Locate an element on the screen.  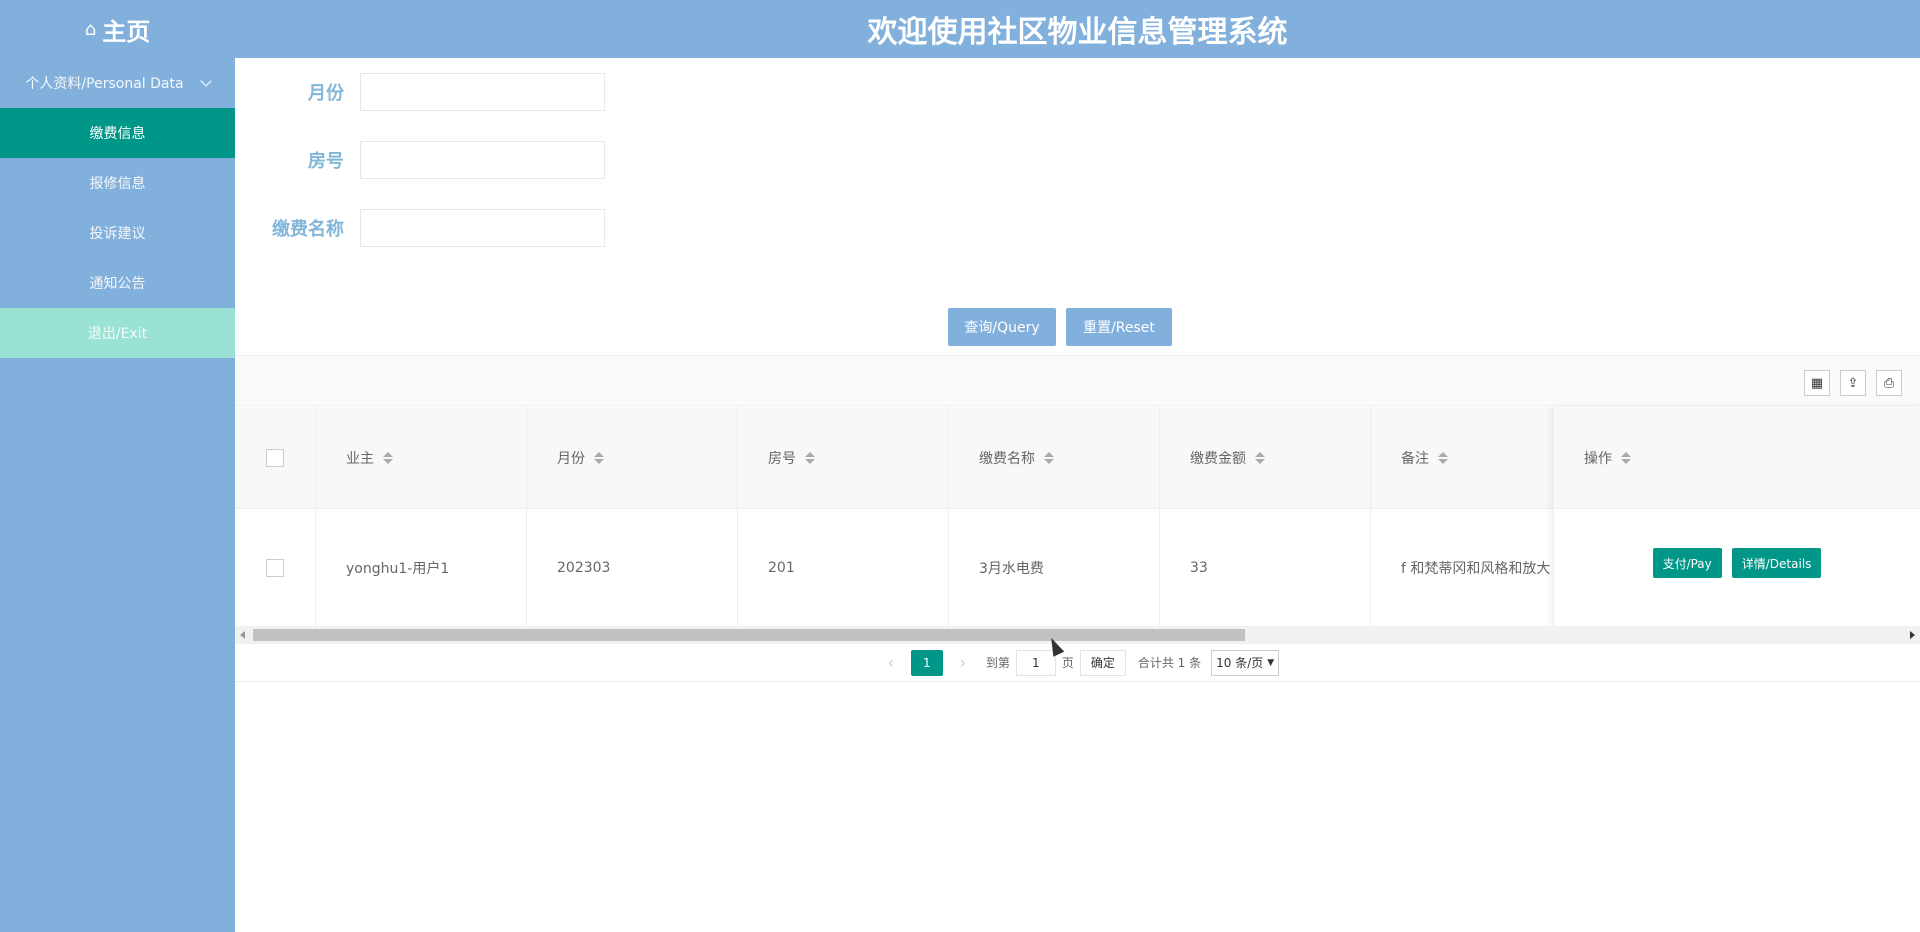
cell-actions: 支付/Pay 详情/Details is located at coordinates (1737, 568).